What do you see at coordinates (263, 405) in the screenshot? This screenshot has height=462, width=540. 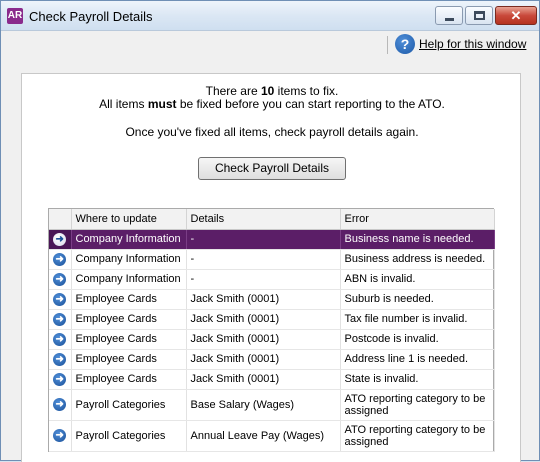 I see `cell-details: Base Salary (Wages)` at bounding box center [263, 405].